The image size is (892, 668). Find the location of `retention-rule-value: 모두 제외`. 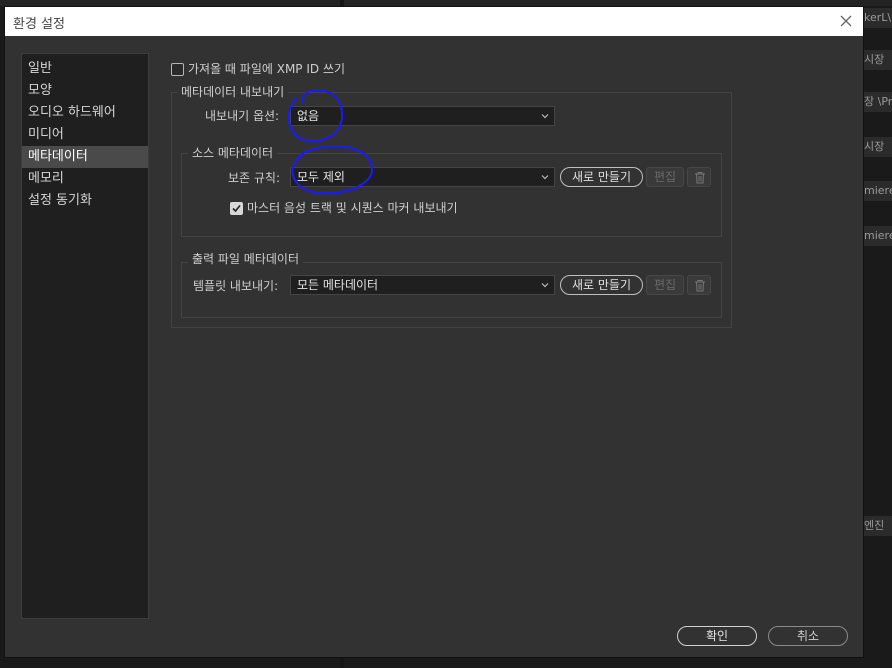

retention-rule-value: 모두 제외 is located at coordinates (321, 177).